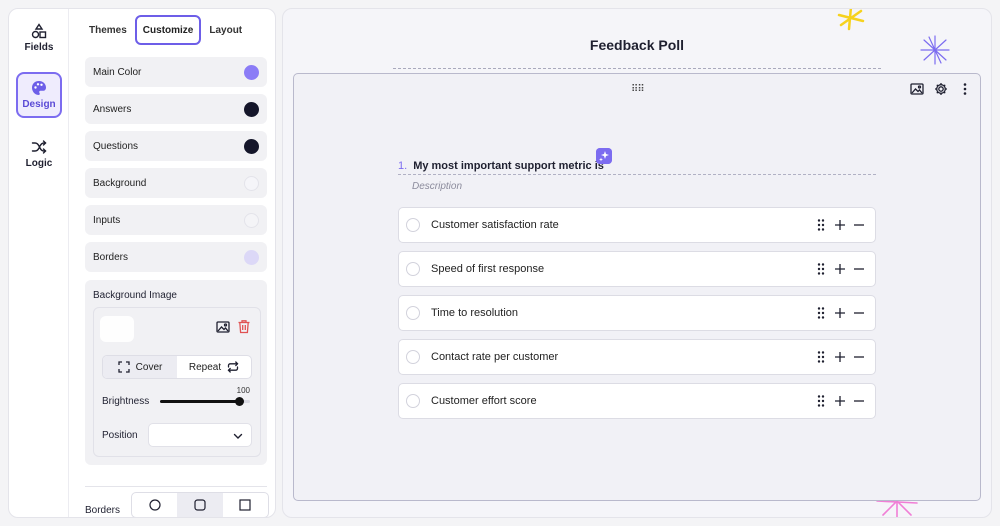  I want to click on inputs-color-swatch, so click(251, 220).